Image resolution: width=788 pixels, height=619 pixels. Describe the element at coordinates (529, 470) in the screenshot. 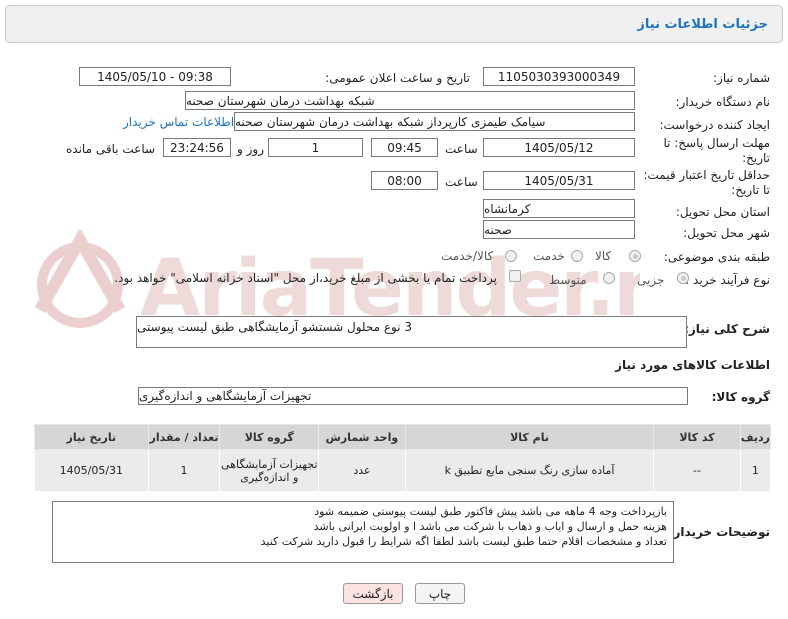

I see `cell-goods-name: آماده سازی رنگ سنجی مایع تطبیق k` at that location.